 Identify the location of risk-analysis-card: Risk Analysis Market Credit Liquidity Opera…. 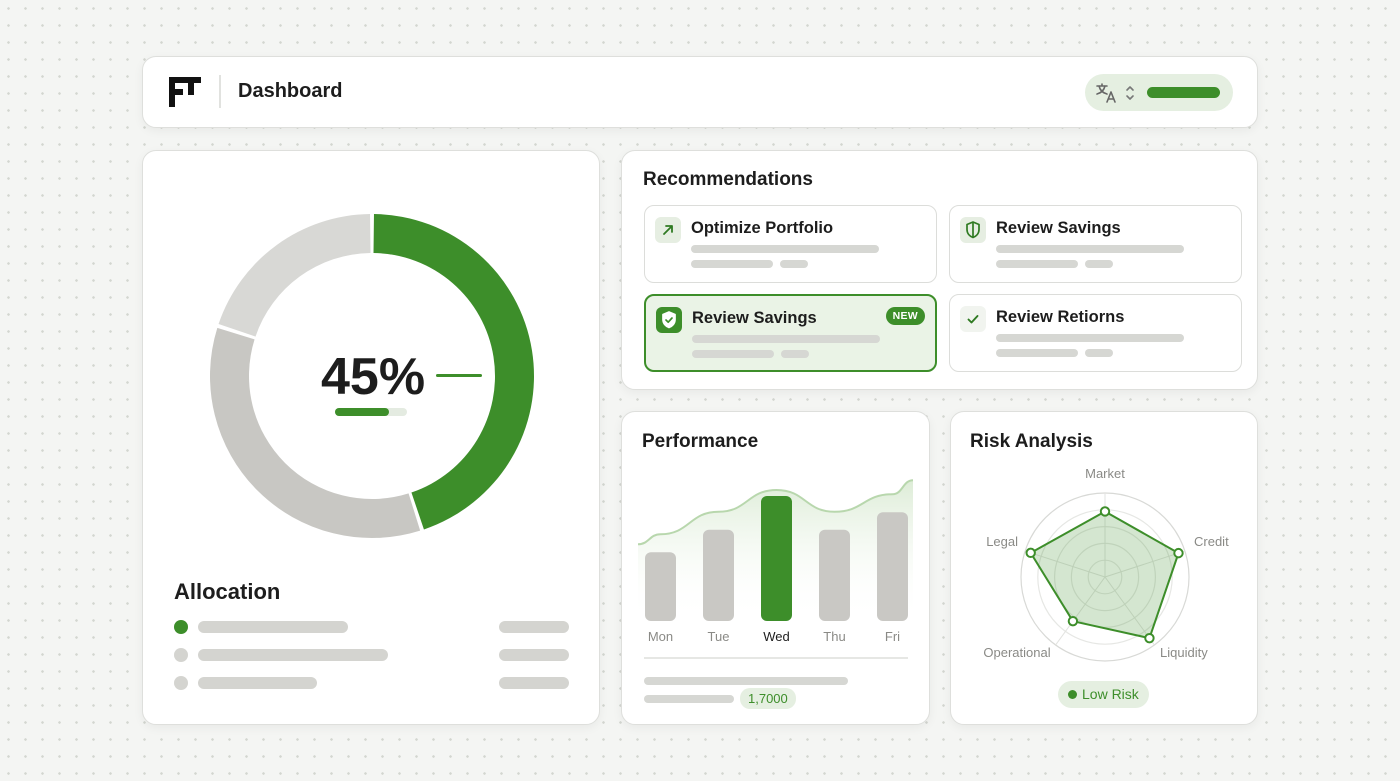
(1104, 568).